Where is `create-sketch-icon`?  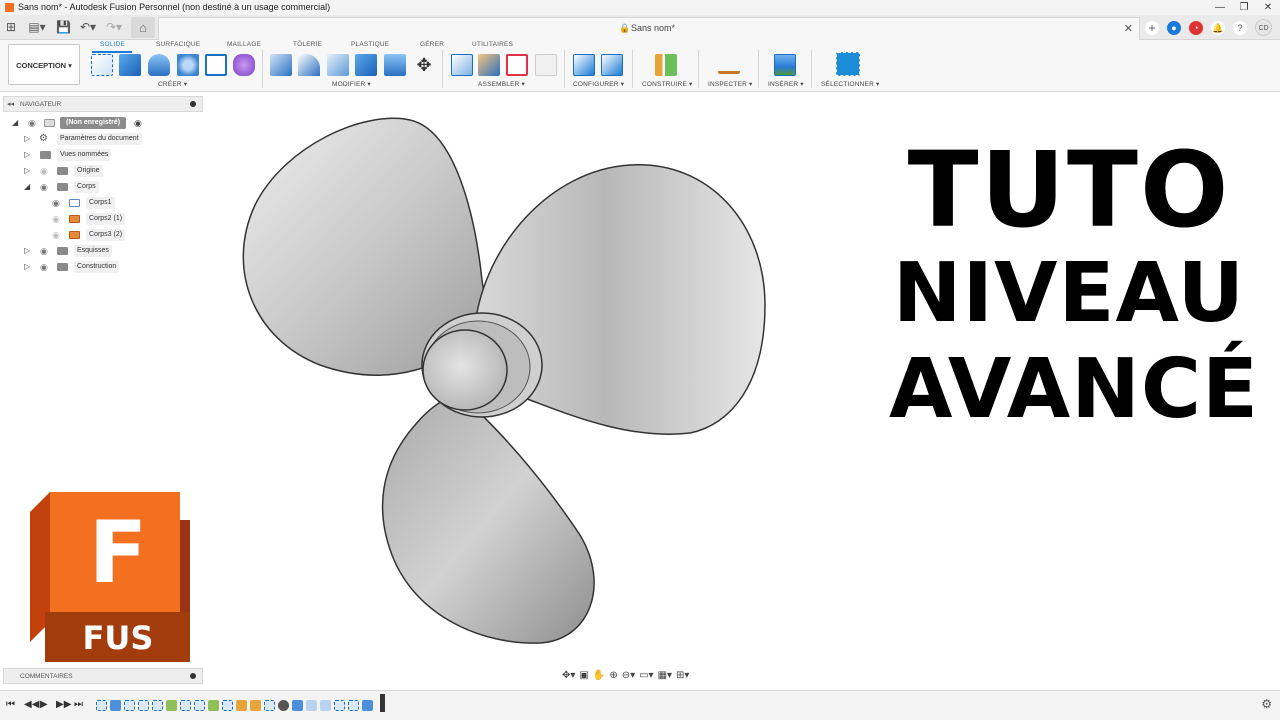 create-sketch-icon is located at coordinates (102, 65).